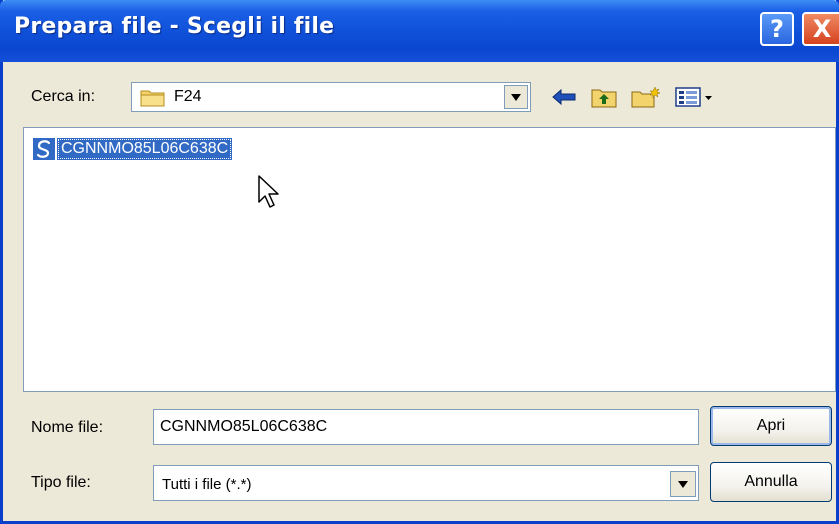 The width and height of the screenshot is (839, 524). I want to click on file-type-label: Tipo file:, so click(61, 482).